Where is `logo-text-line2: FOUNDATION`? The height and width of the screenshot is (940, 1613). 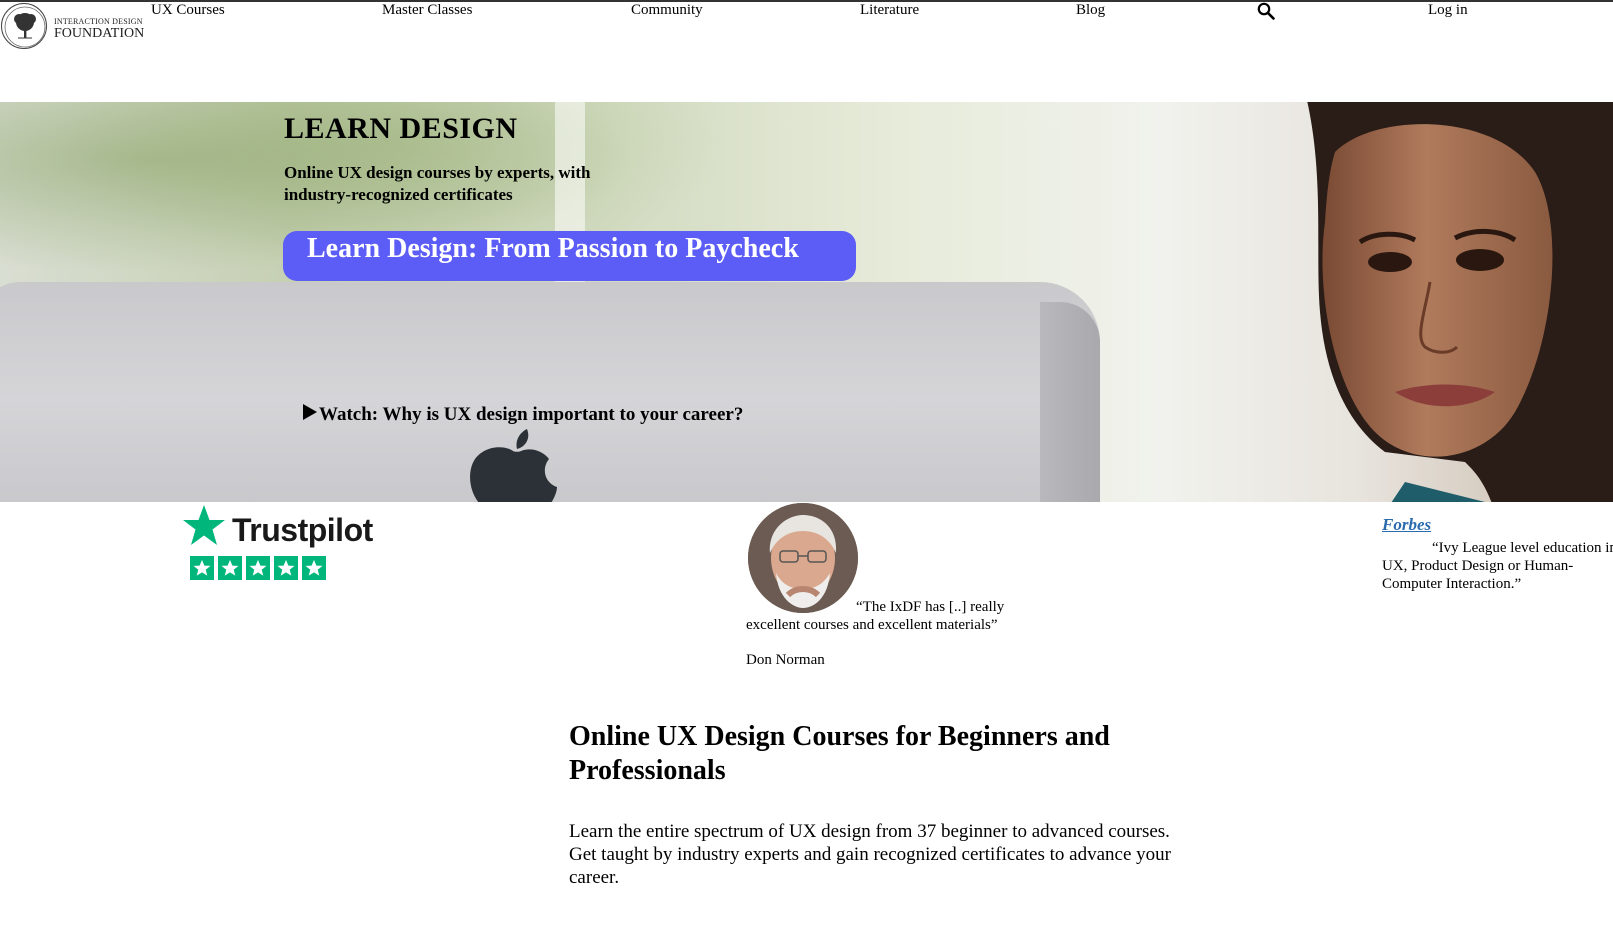 logo-text-line2: FOUNDATION is located at coordinates (99, 33).